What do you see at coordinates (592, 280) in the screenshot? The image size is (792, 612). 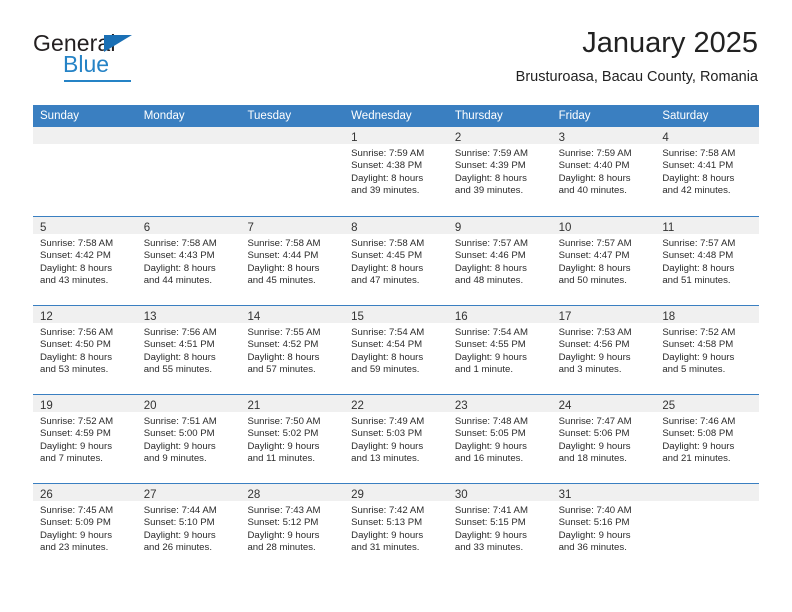 I see `daylight-text-line2: and 50 minutes.` at bounding box center [592, 280].